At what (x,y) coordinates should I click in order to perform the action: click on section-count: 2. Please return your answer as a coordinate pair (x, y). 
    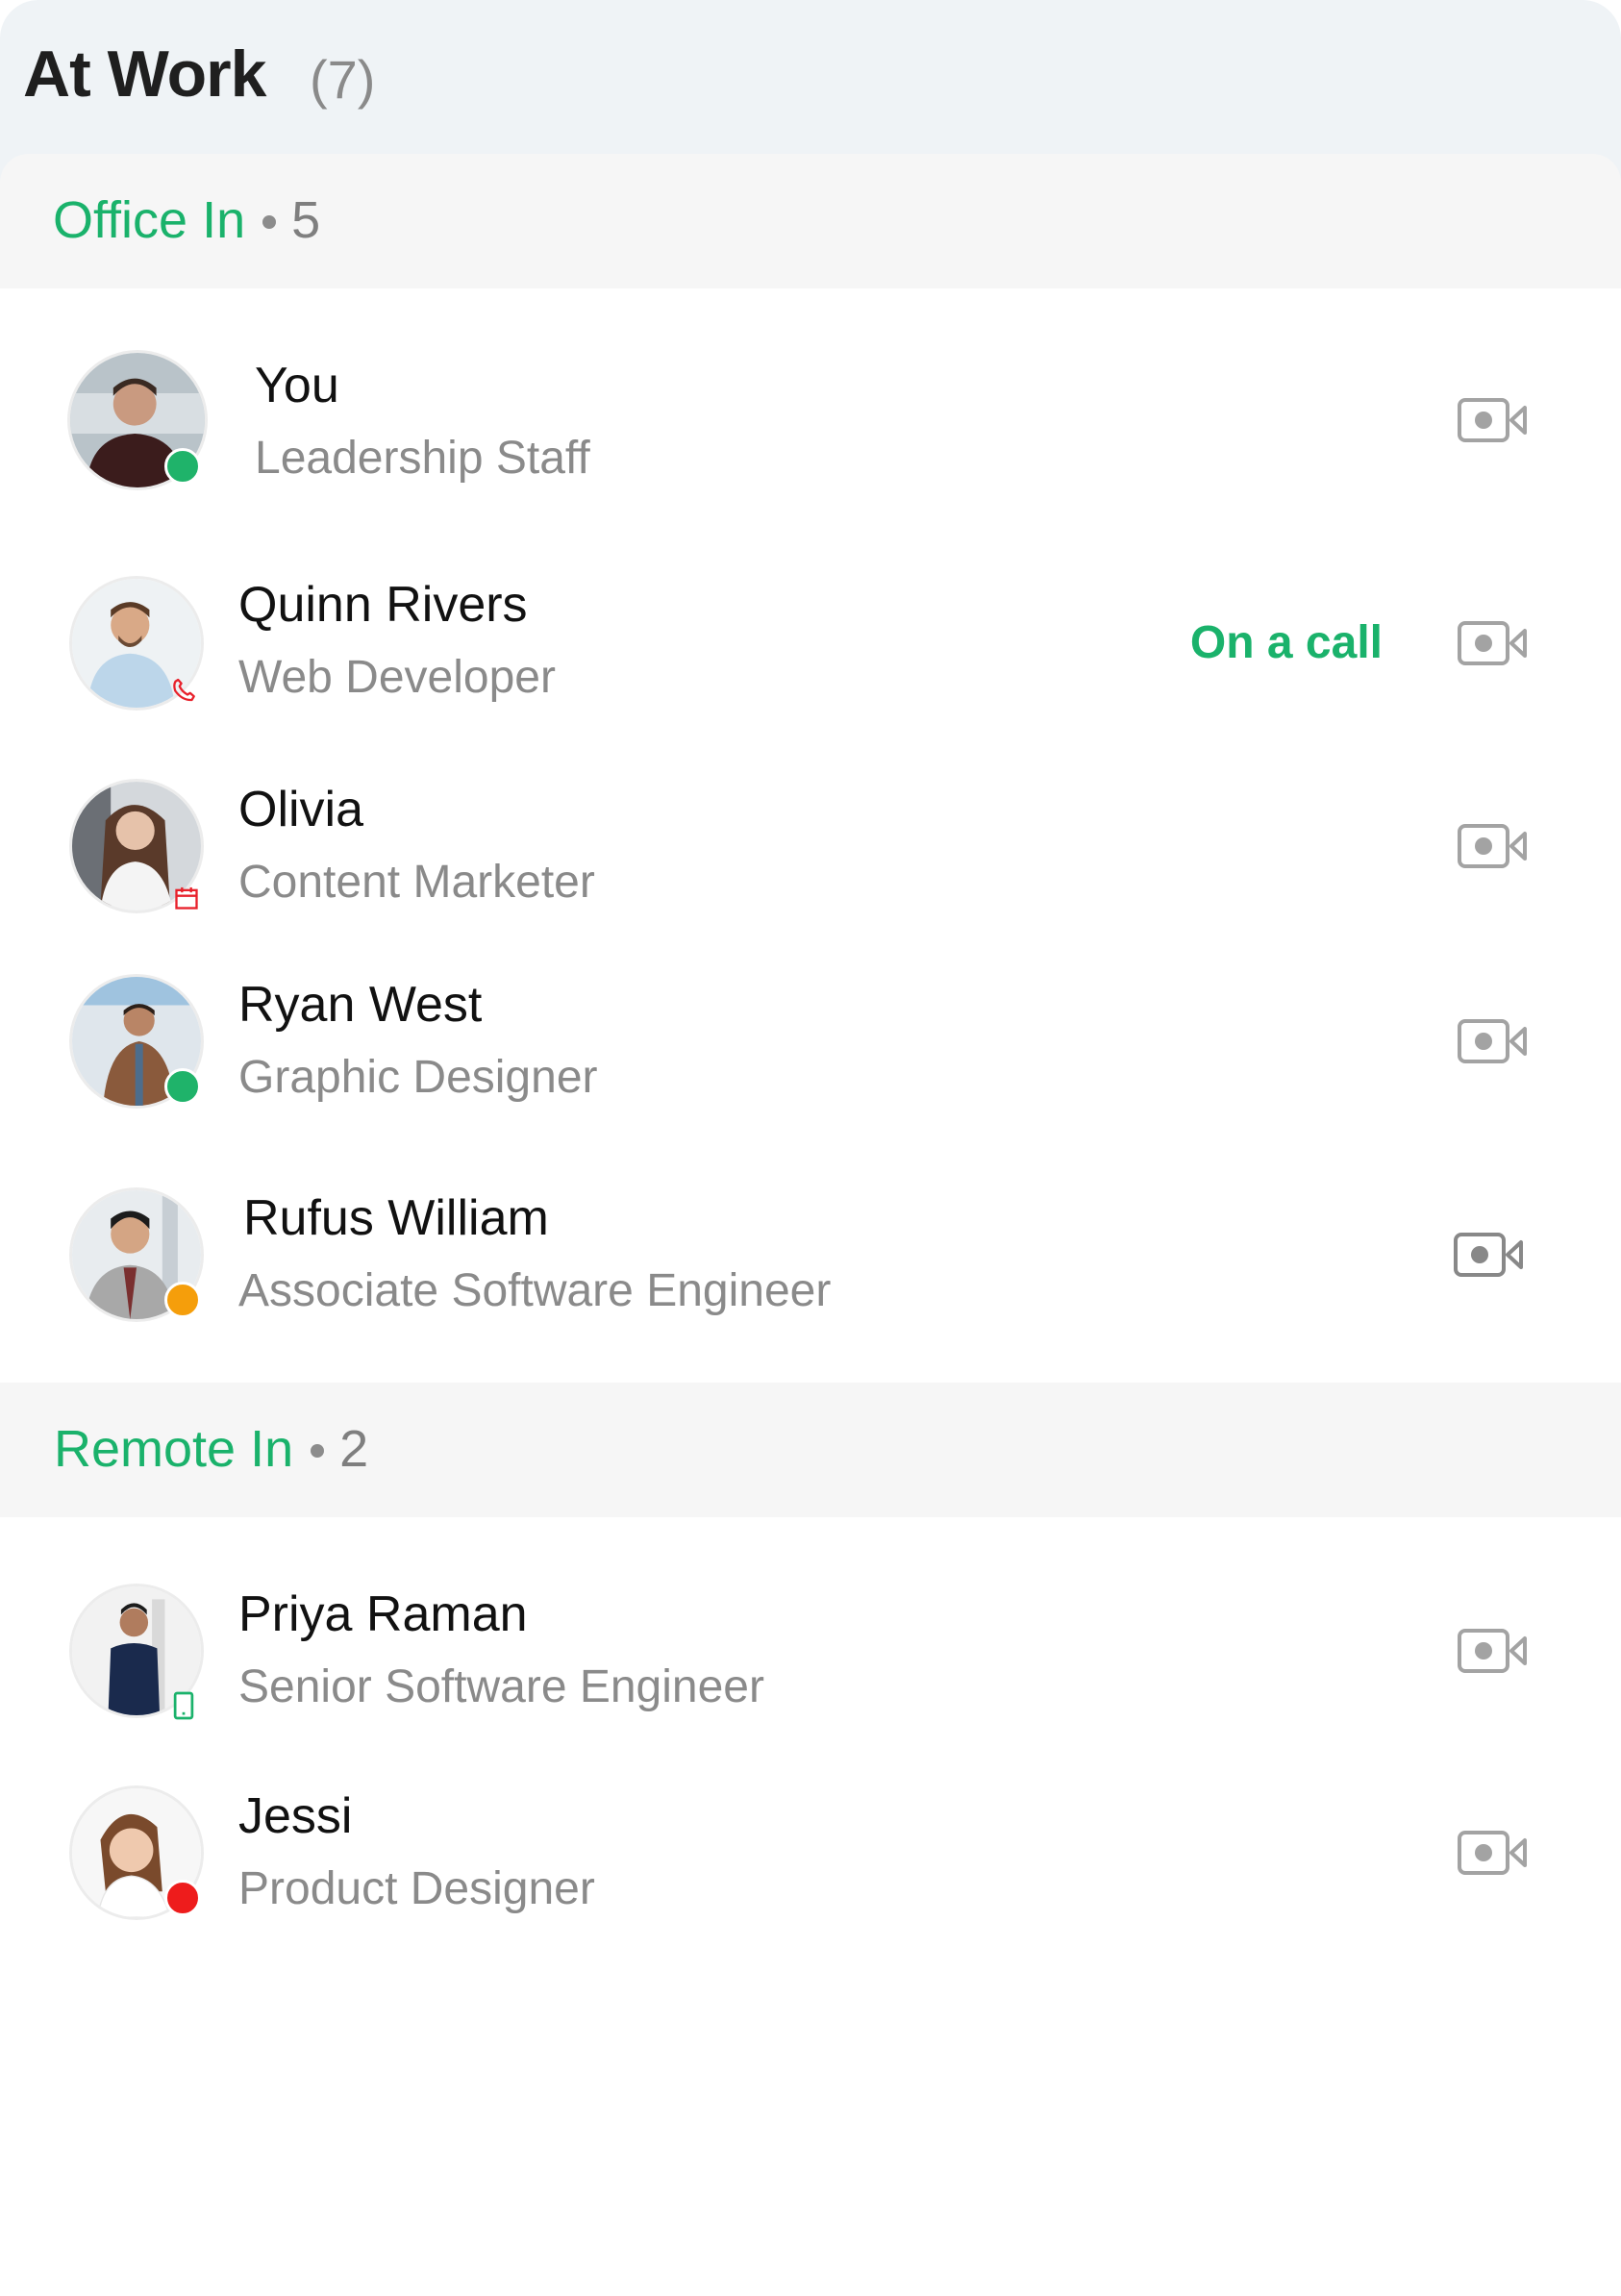
    Looking at the image, I should click on (354, 1449).